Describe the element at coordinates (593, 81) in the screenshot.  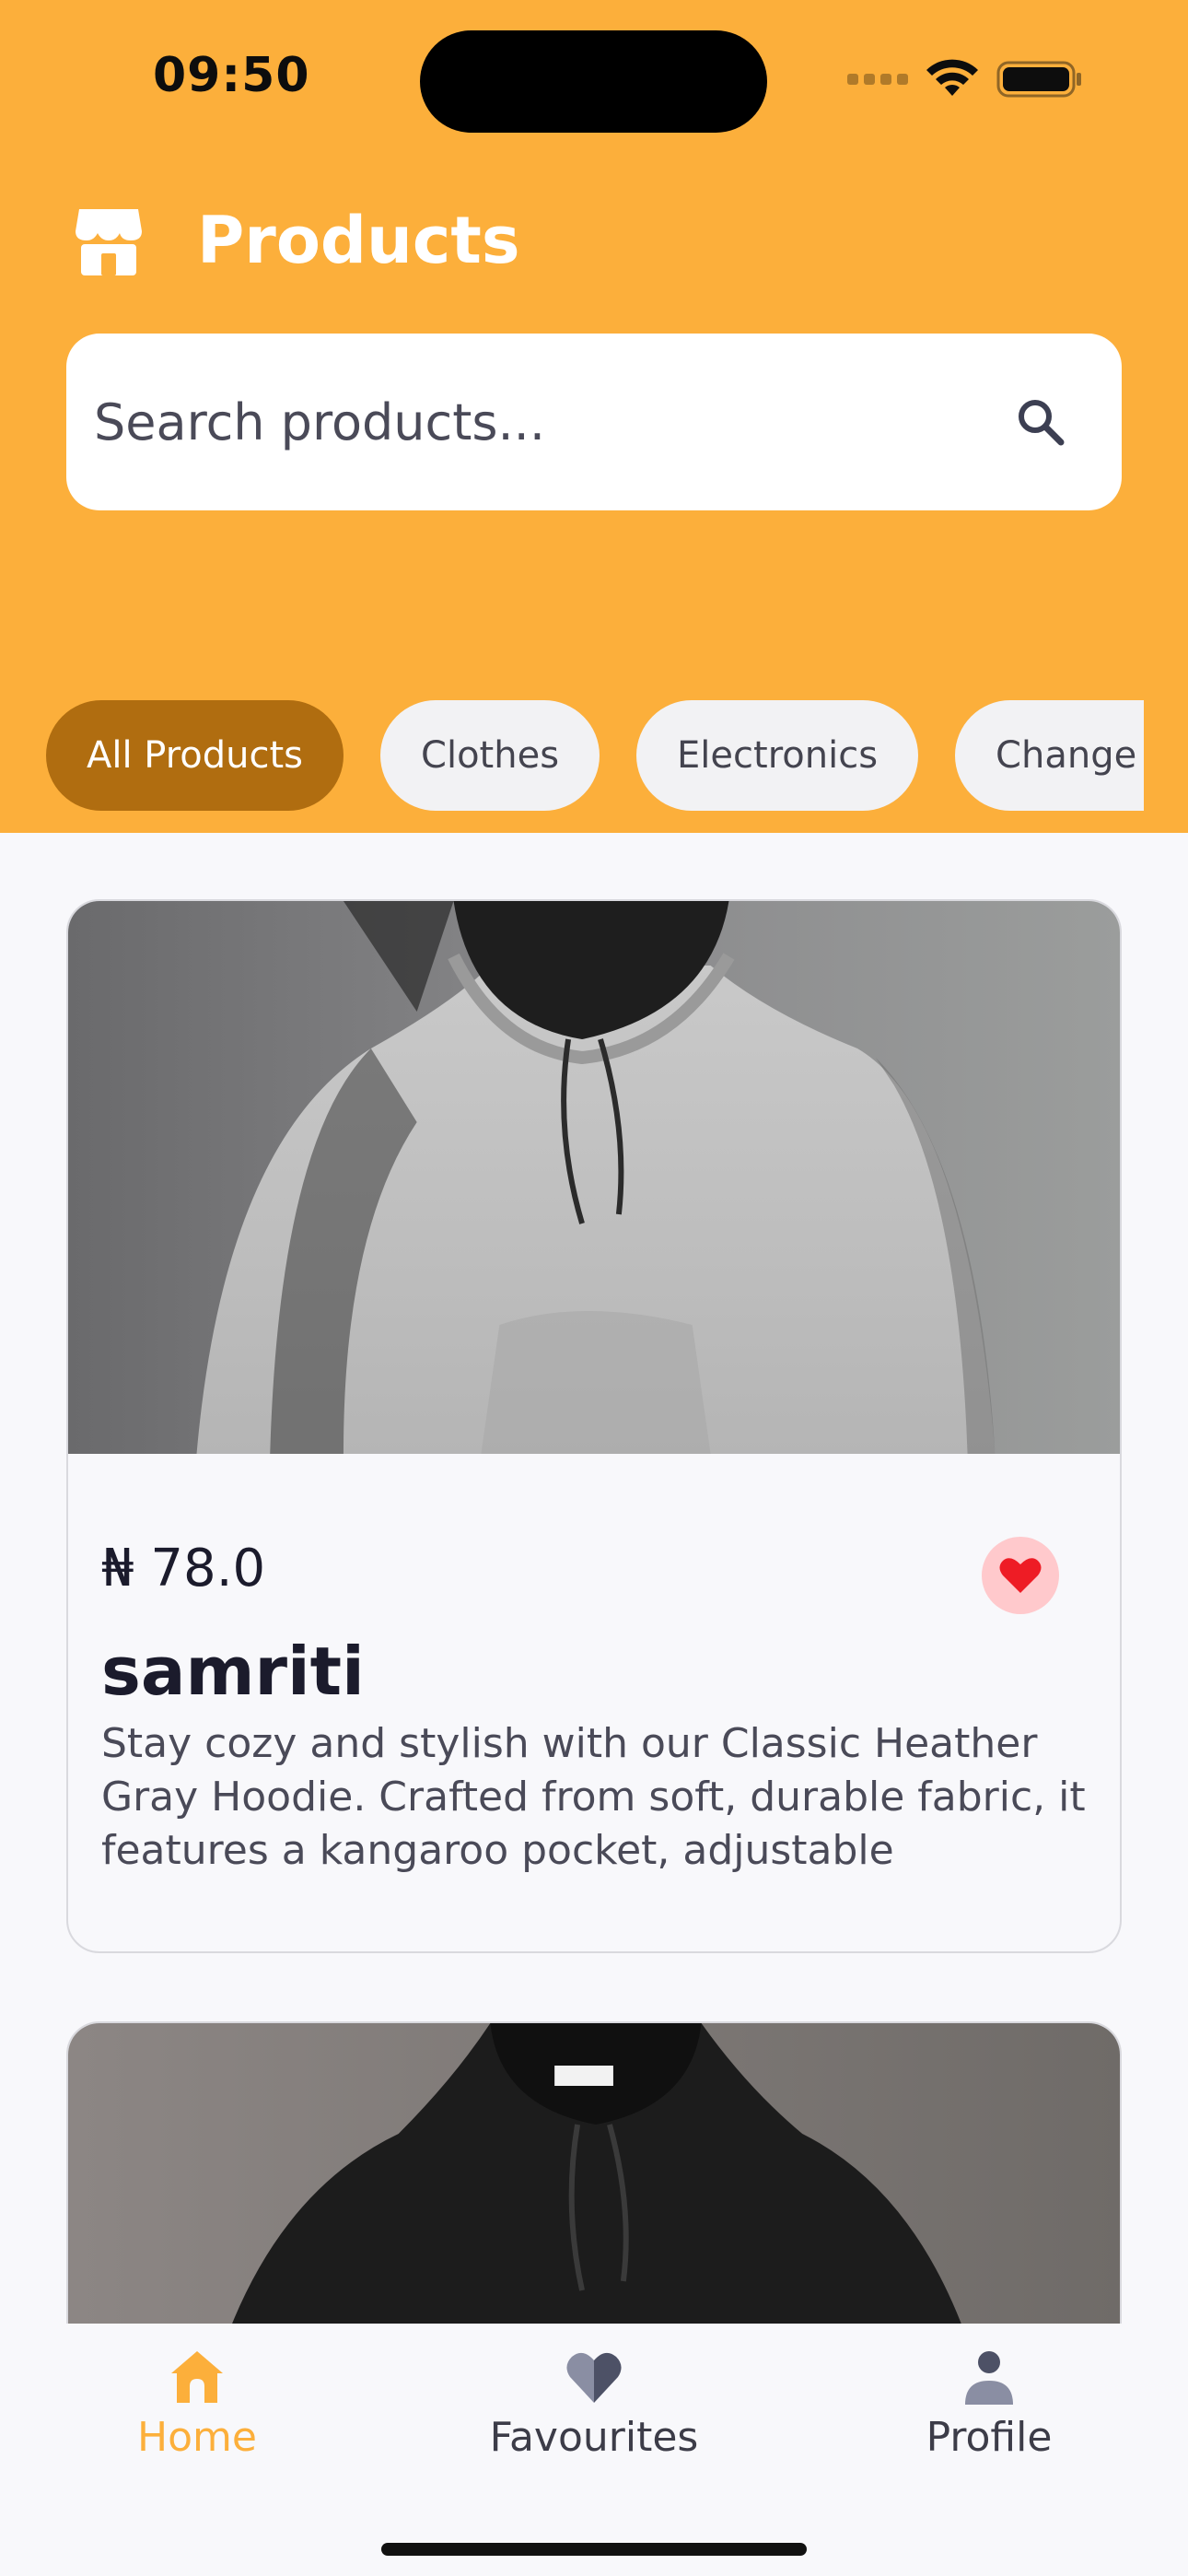
I see `dynamic-island` at that location.